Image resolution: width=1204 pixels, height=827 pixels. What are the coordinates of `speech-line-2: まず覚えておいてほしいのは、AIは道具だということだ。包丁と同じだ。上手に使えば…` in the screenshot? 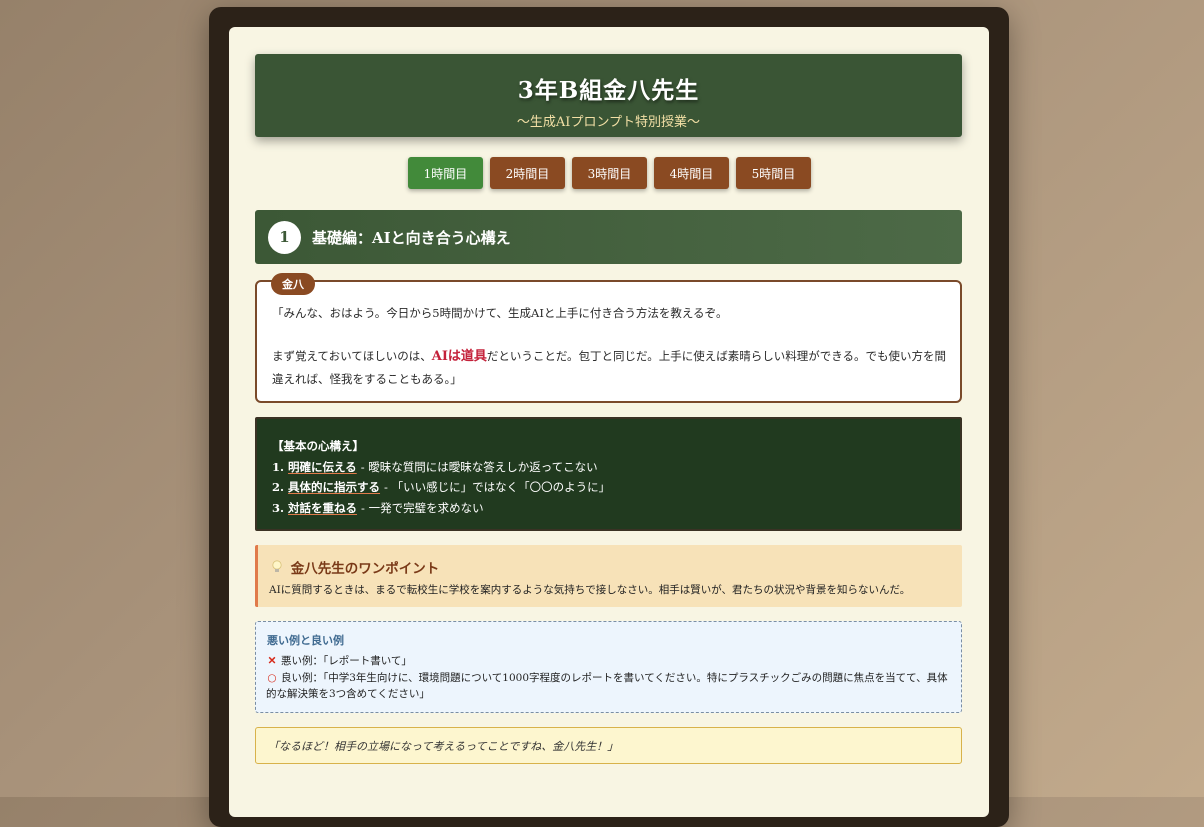 It's located at (610, 368).